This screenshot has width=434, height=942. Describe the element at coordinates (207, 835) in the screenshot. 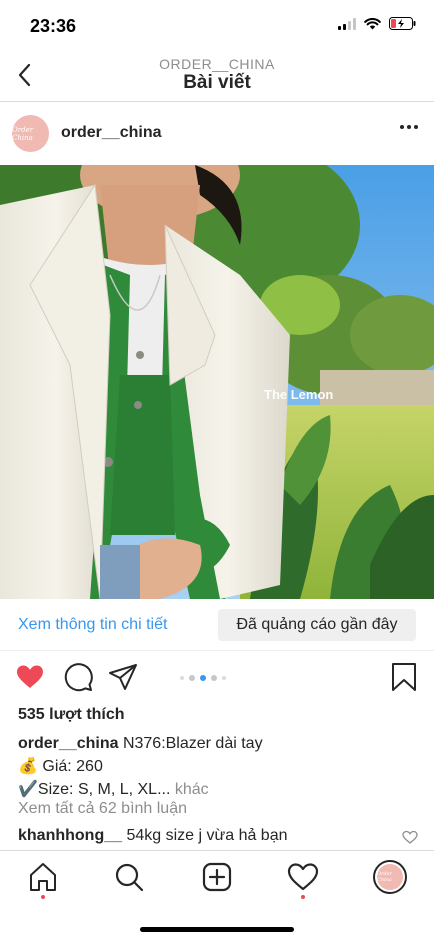

I see `comment-text: 54kg size j vừa hả bạn` at that location.